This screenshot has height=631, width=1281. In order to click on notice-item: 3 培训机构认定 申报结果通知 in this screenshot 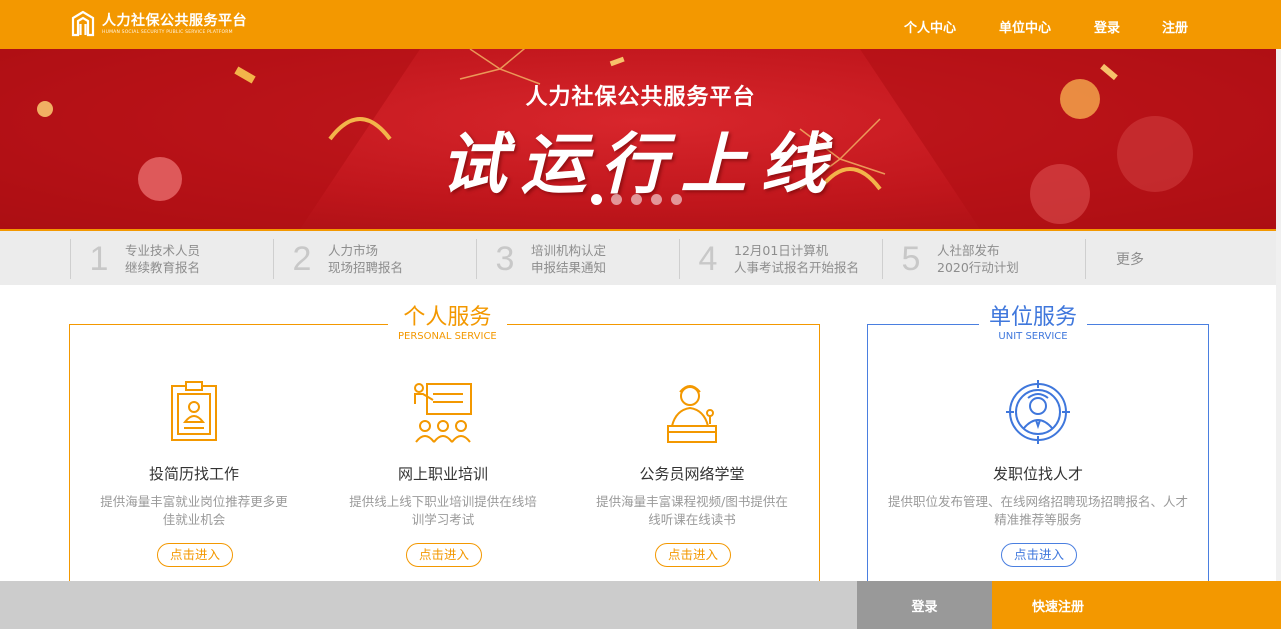, I will do `click(541, 259)`.